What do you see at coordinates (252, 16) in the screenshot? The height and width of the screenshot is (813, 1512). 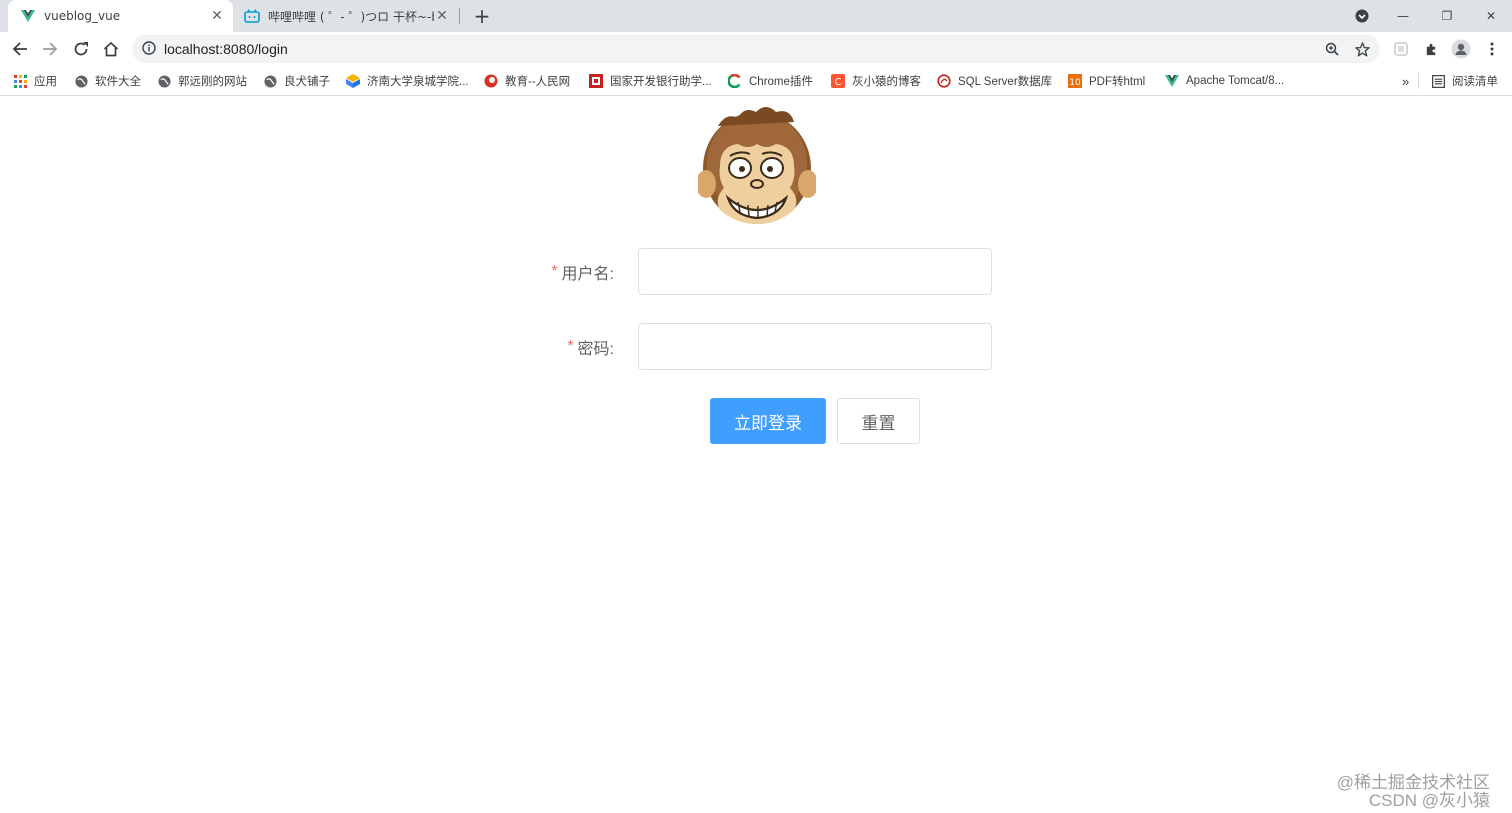 I see `bilibili-tv-icon` at bounding box center [252, 16].